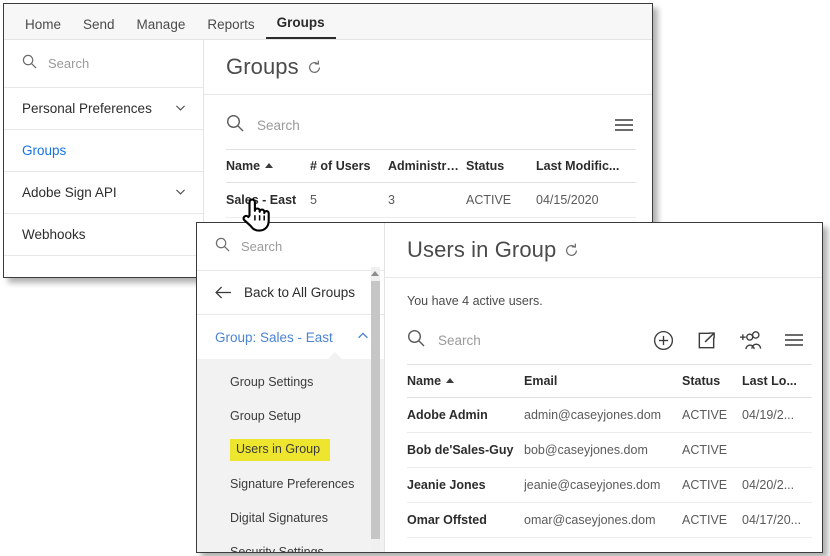  What do you see at coordinates (268, 200) in the screenshot?
I see `group-name-cell: Sales - East` at bounding box center [268, 200].